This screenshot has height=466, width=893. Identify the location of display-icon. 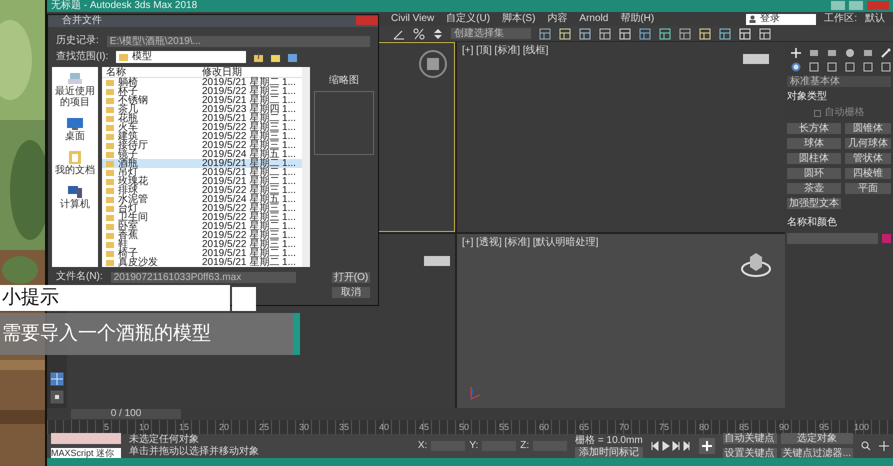
(868, 53).